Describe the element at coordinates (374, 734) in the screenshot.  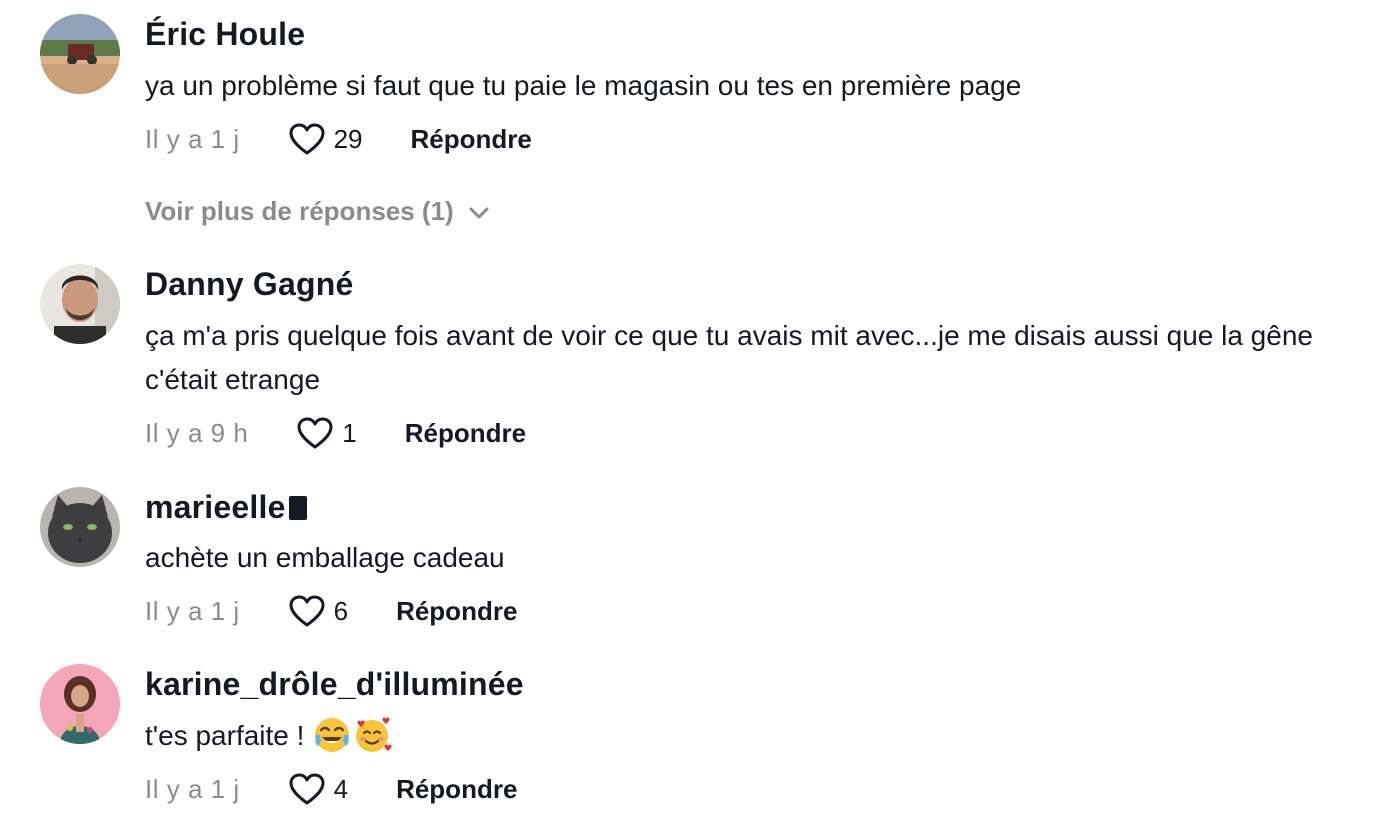
I see `smiling-face-with-hearts-emoji` at that location.